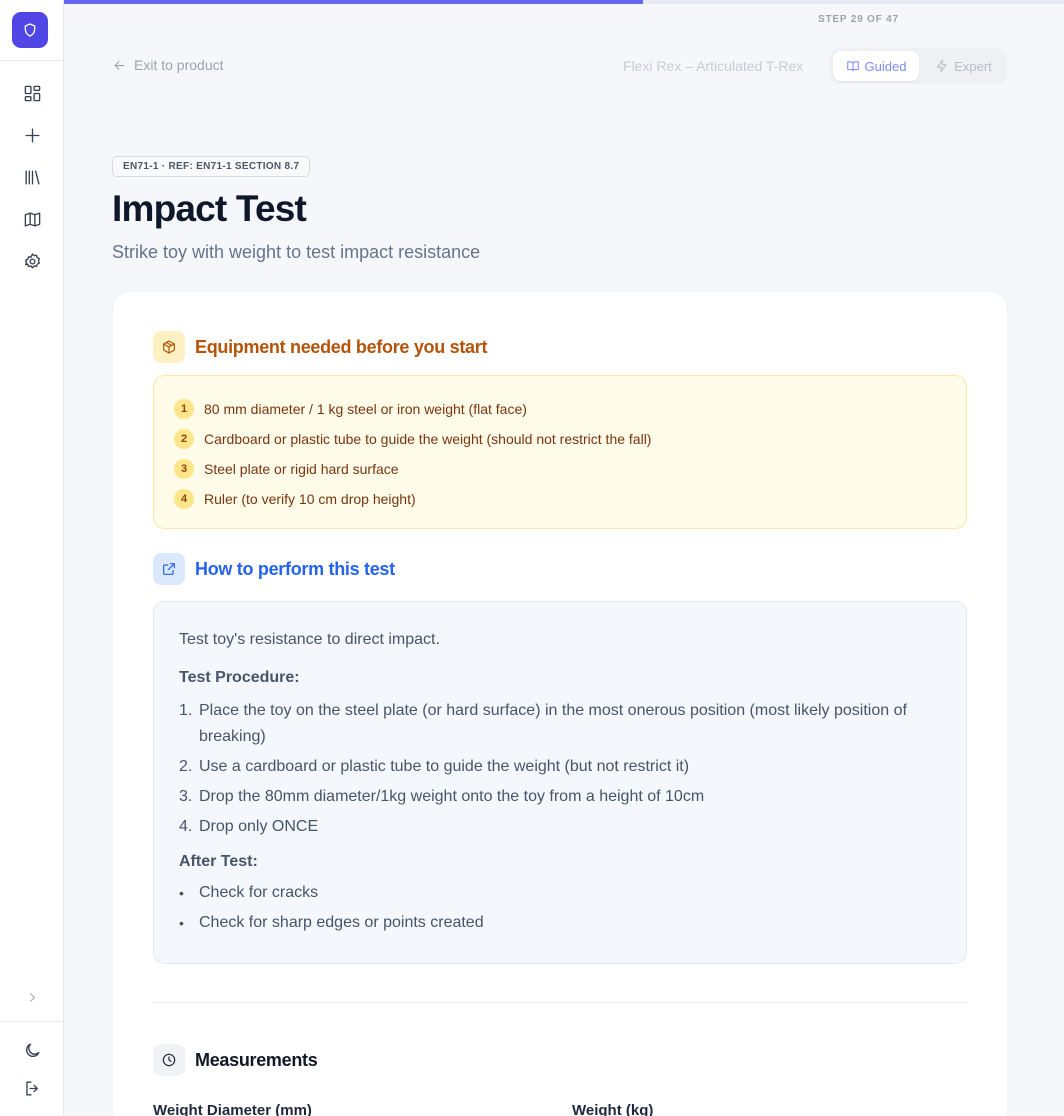  I want to click on arrow-left-icon, so click(119, 65).